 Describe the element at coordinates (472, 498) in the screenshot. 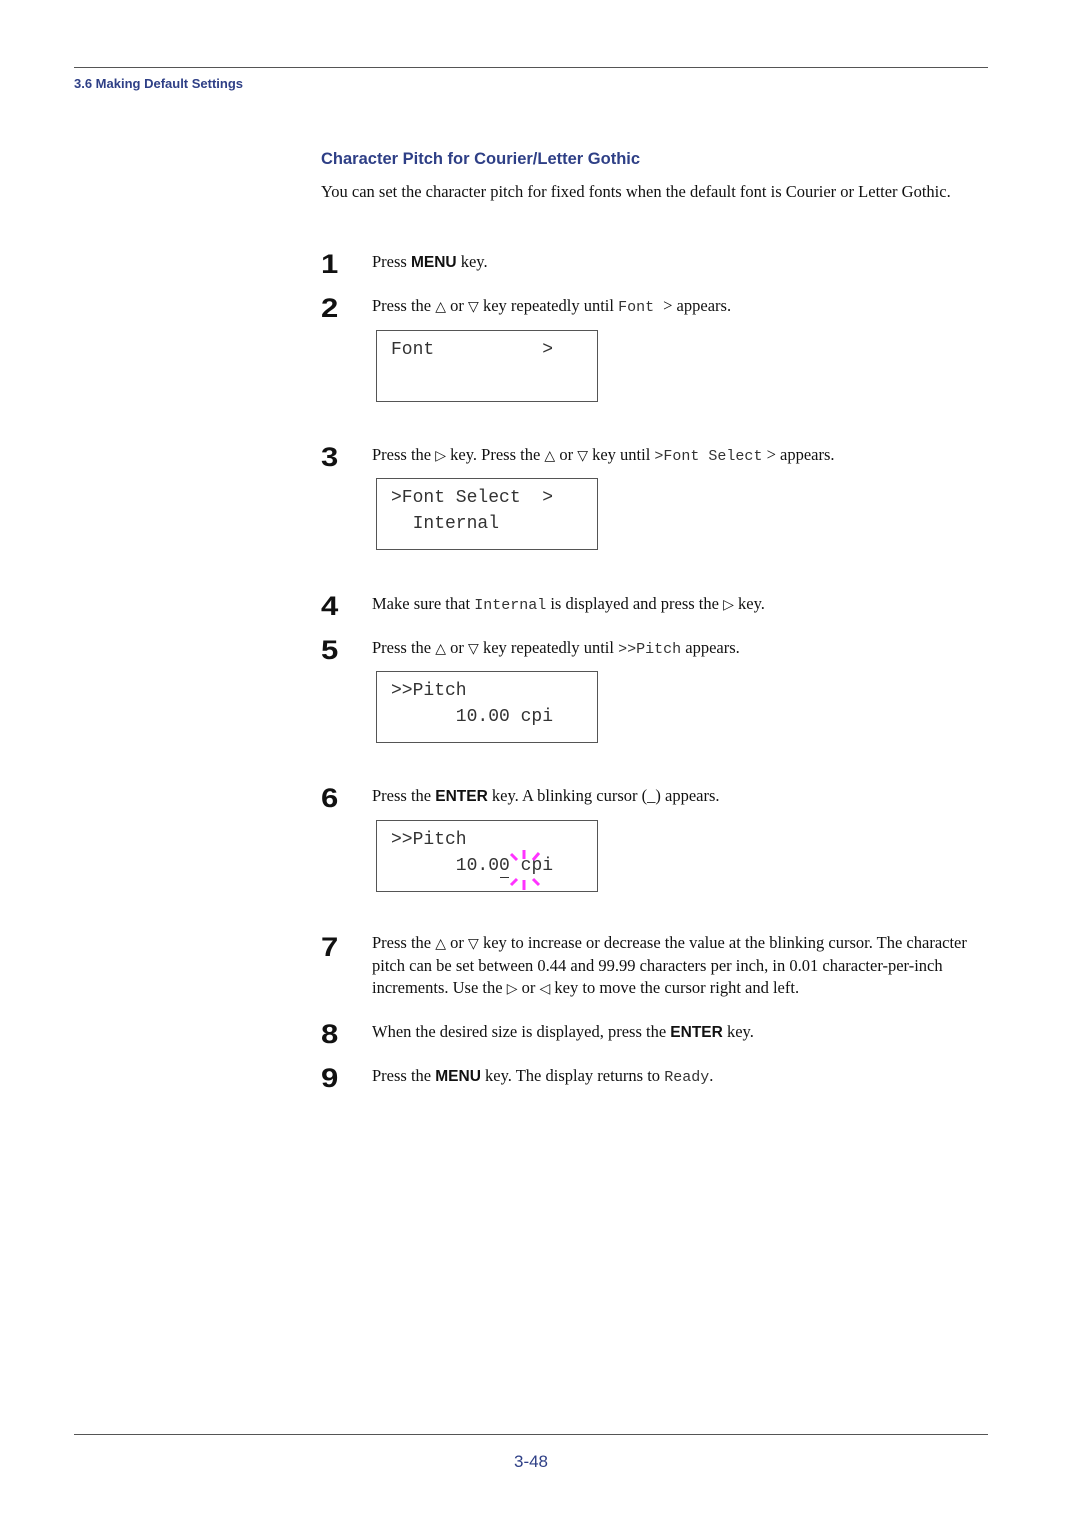

I see `lcd-line-1: >Font Select >` at that location.